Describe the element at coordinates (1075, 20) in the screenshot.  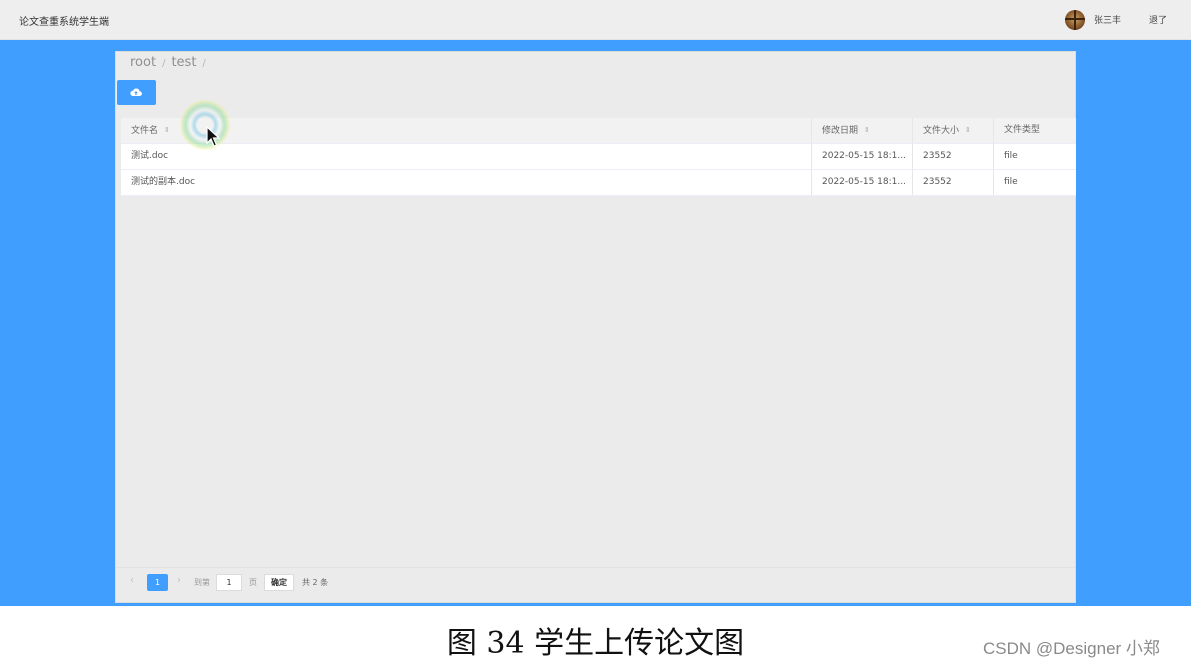
I see `user-avatar` at that location.